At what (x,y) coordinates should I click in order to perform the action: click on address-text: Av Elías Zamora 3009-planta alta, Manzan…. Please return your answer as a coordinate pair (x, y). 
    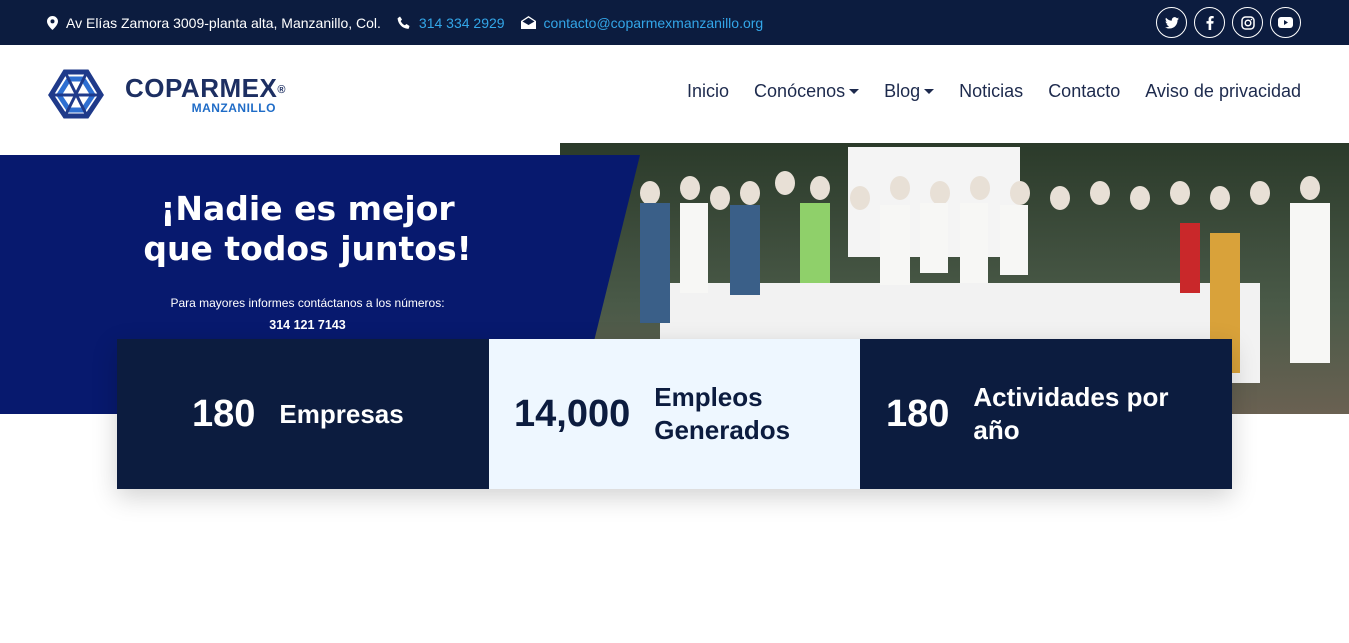
    Looking at the image, I should click on (223, 22).